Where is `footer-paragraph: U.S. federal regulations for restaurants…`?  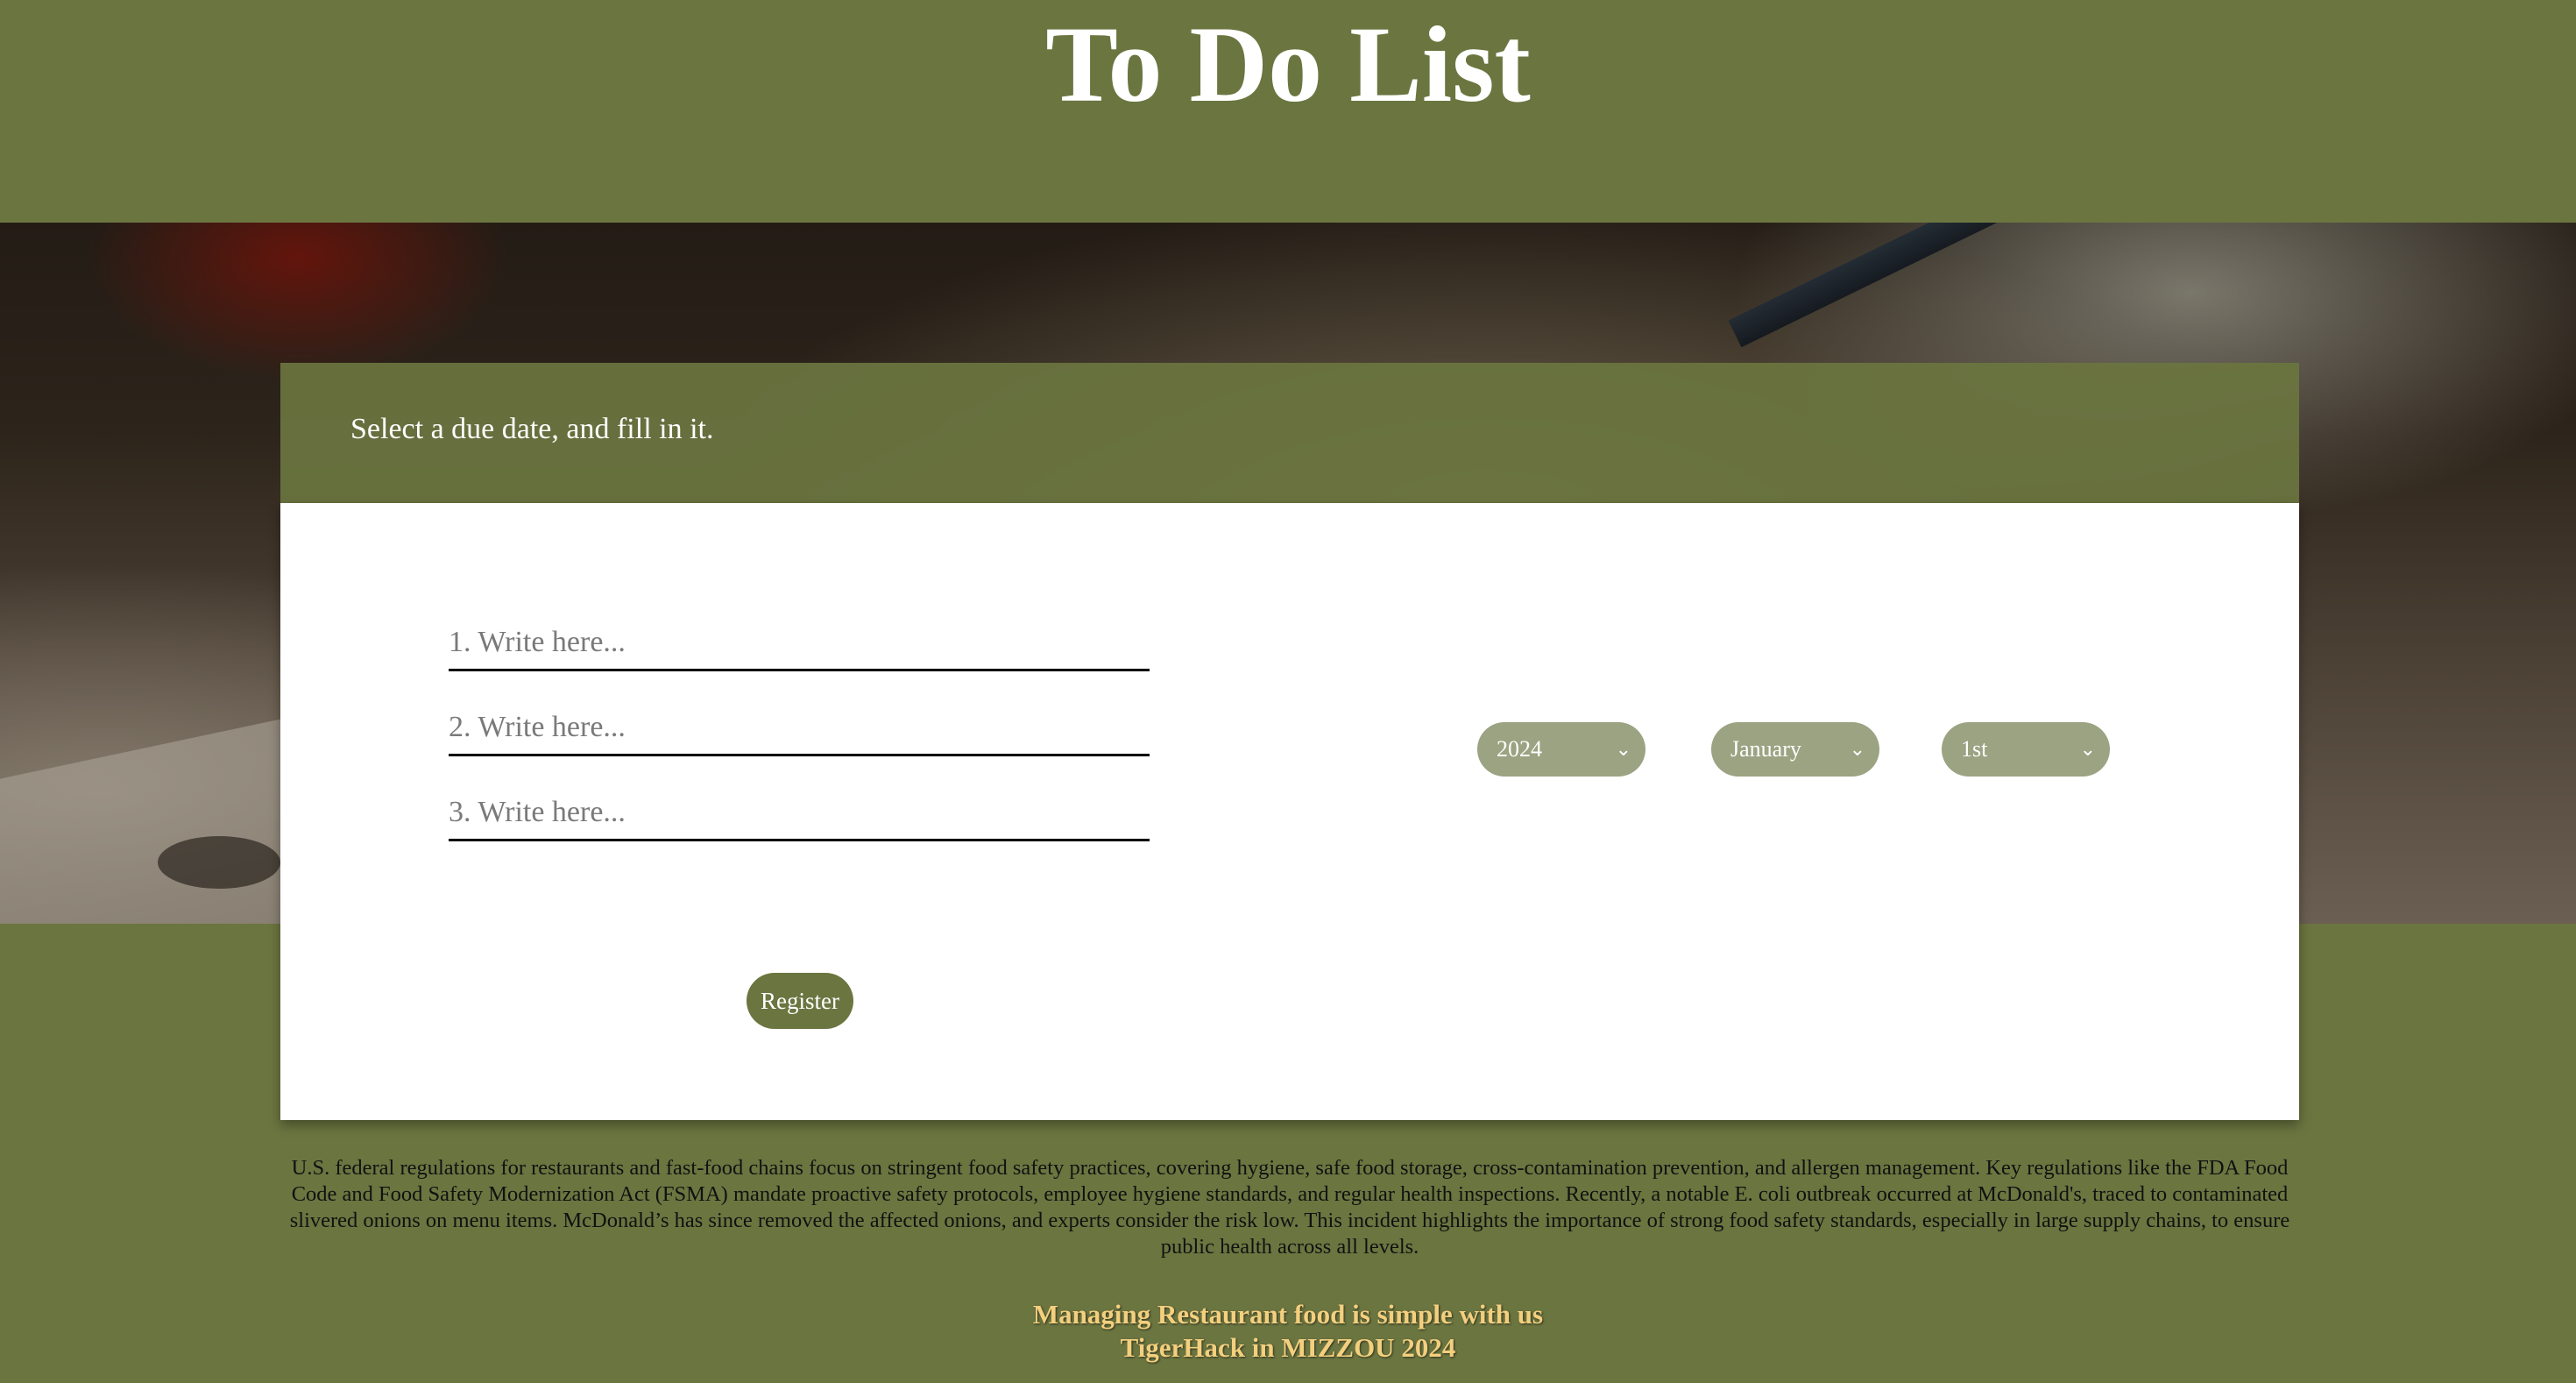
footer-paragraph: U.S. federal regulations for restaurants… is located at coordinates (1289, 1207).